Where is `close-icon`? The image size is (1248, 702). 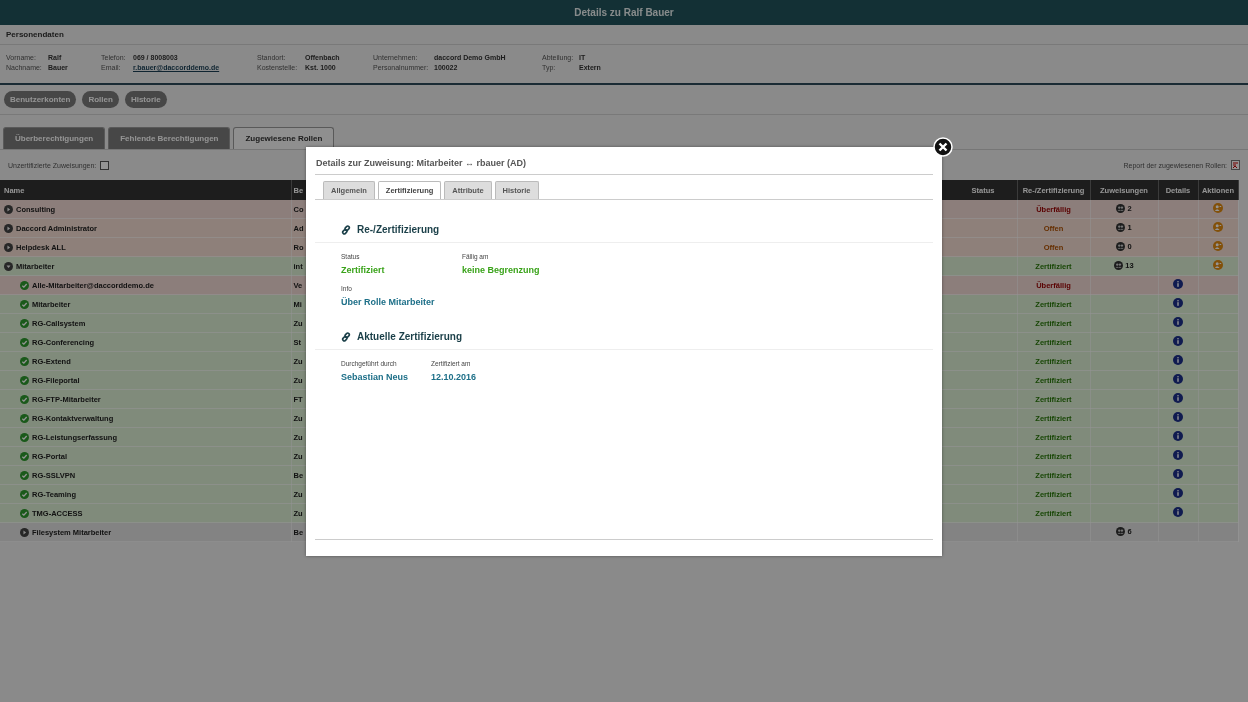
close-icon is located at coordinates (943, 147).